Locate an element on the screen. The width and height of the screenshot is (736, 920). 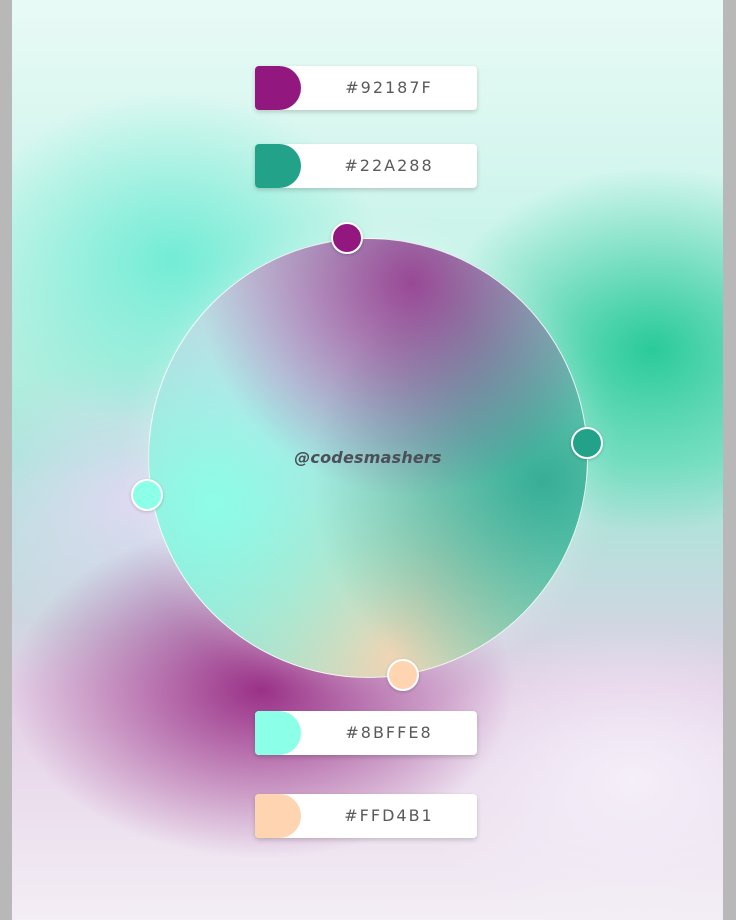
color-chip-purple: #92187F is located at coordinates (366, 88).